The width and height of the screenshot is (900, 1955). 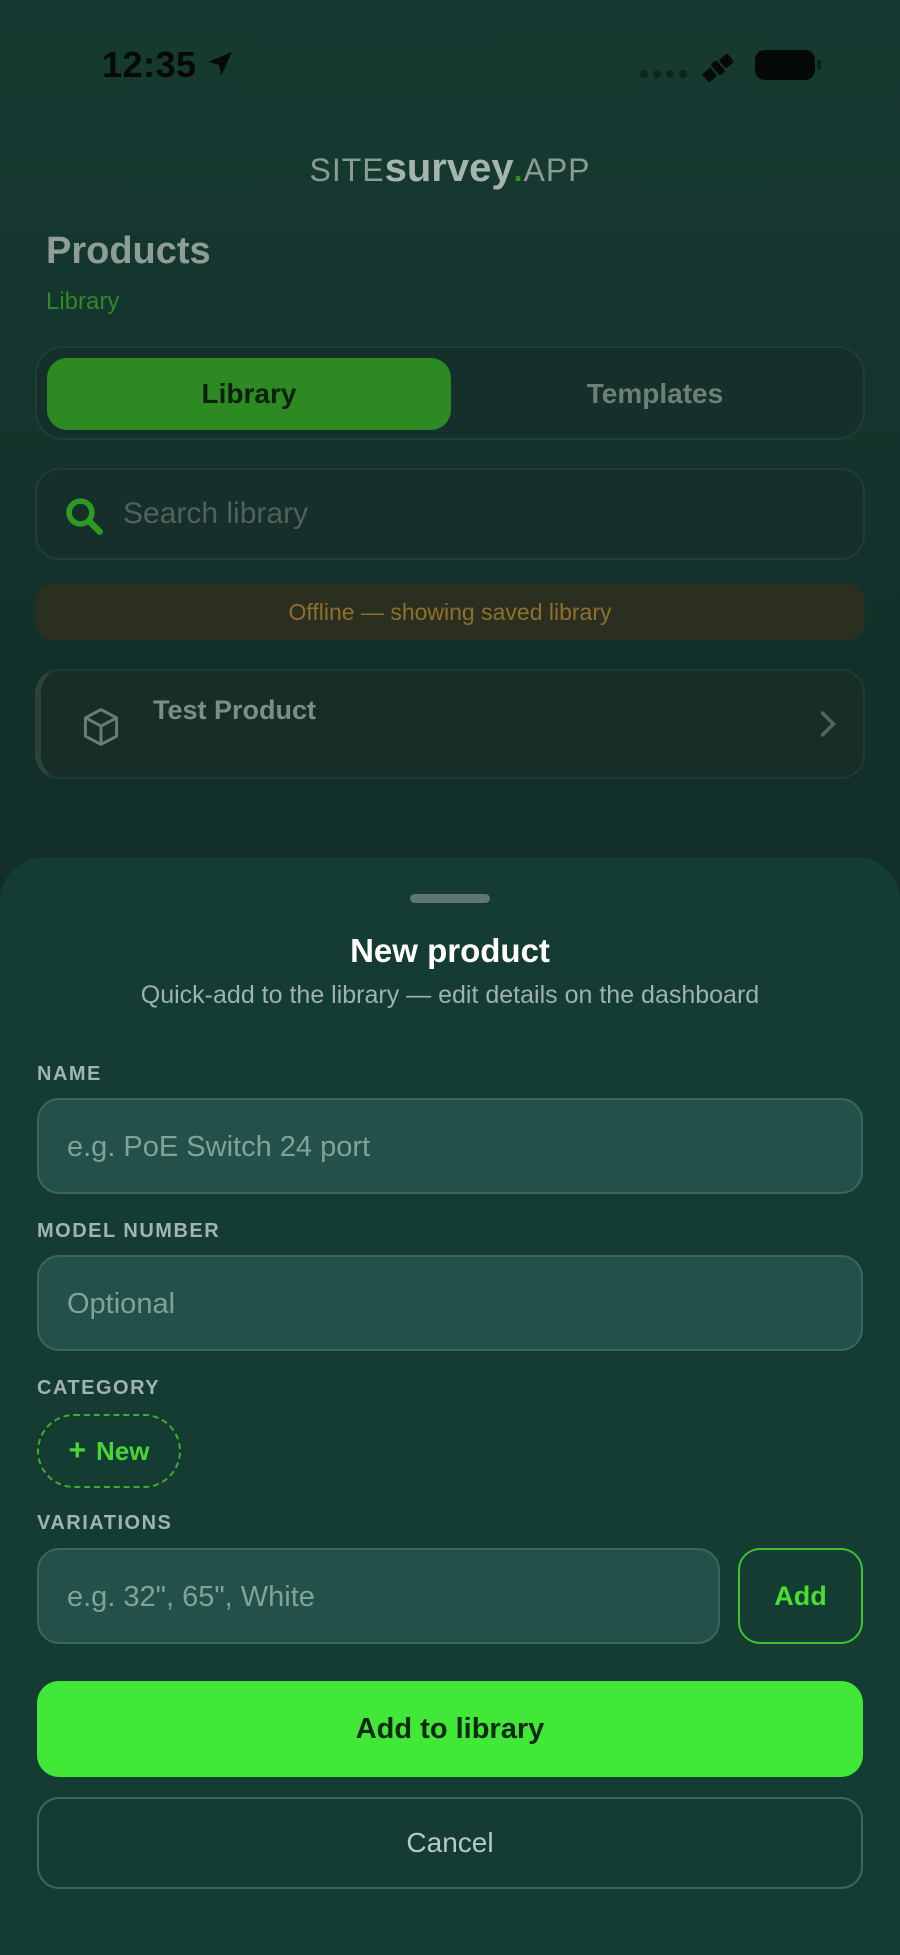 I want to click on sheet-grabber, so click(x=450, y=898).